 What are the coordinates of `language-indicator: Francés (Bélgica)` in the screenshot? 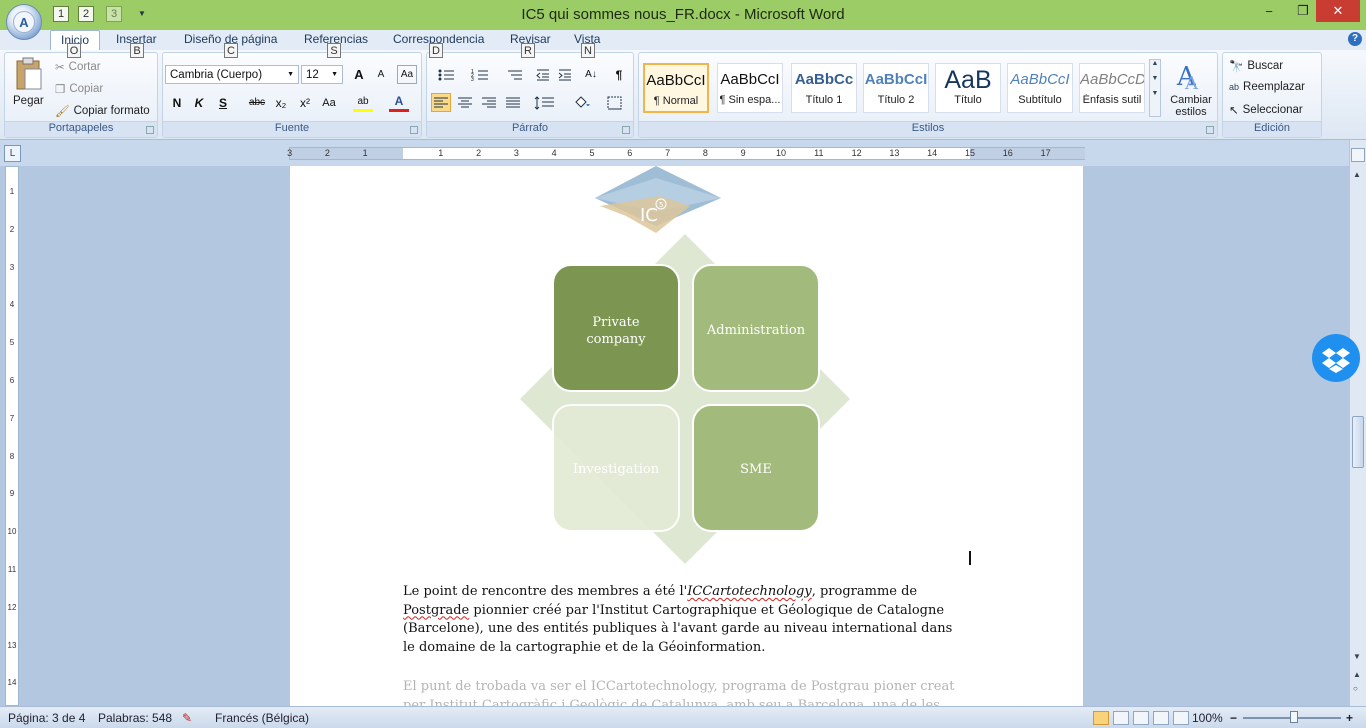 It's located at (262, 718).